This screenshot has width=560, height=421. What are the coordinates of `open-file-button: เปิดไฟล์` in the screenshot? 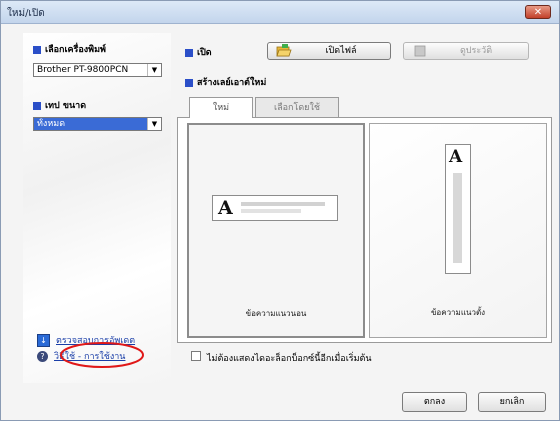 It's located at (329, 51).